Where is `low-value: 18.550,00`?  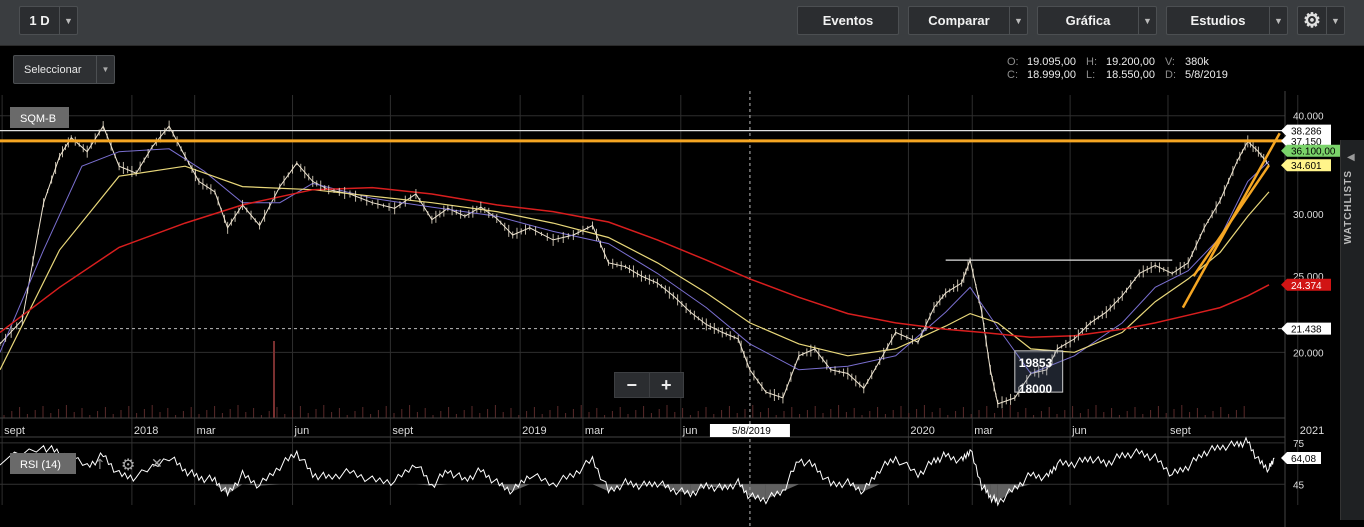
low-value: 18.550,00 is located at coordinates (1130, 75).